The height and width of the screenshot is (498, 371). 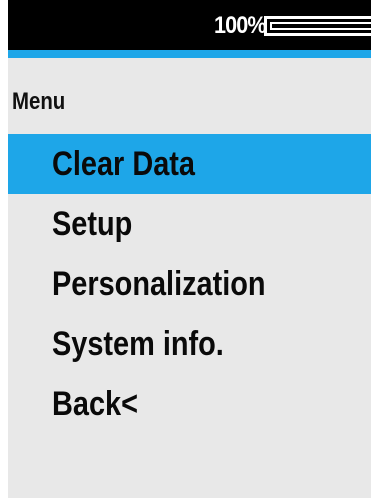 I want to click on menu-item-label: Clear Data, so click(x=123, y=163).